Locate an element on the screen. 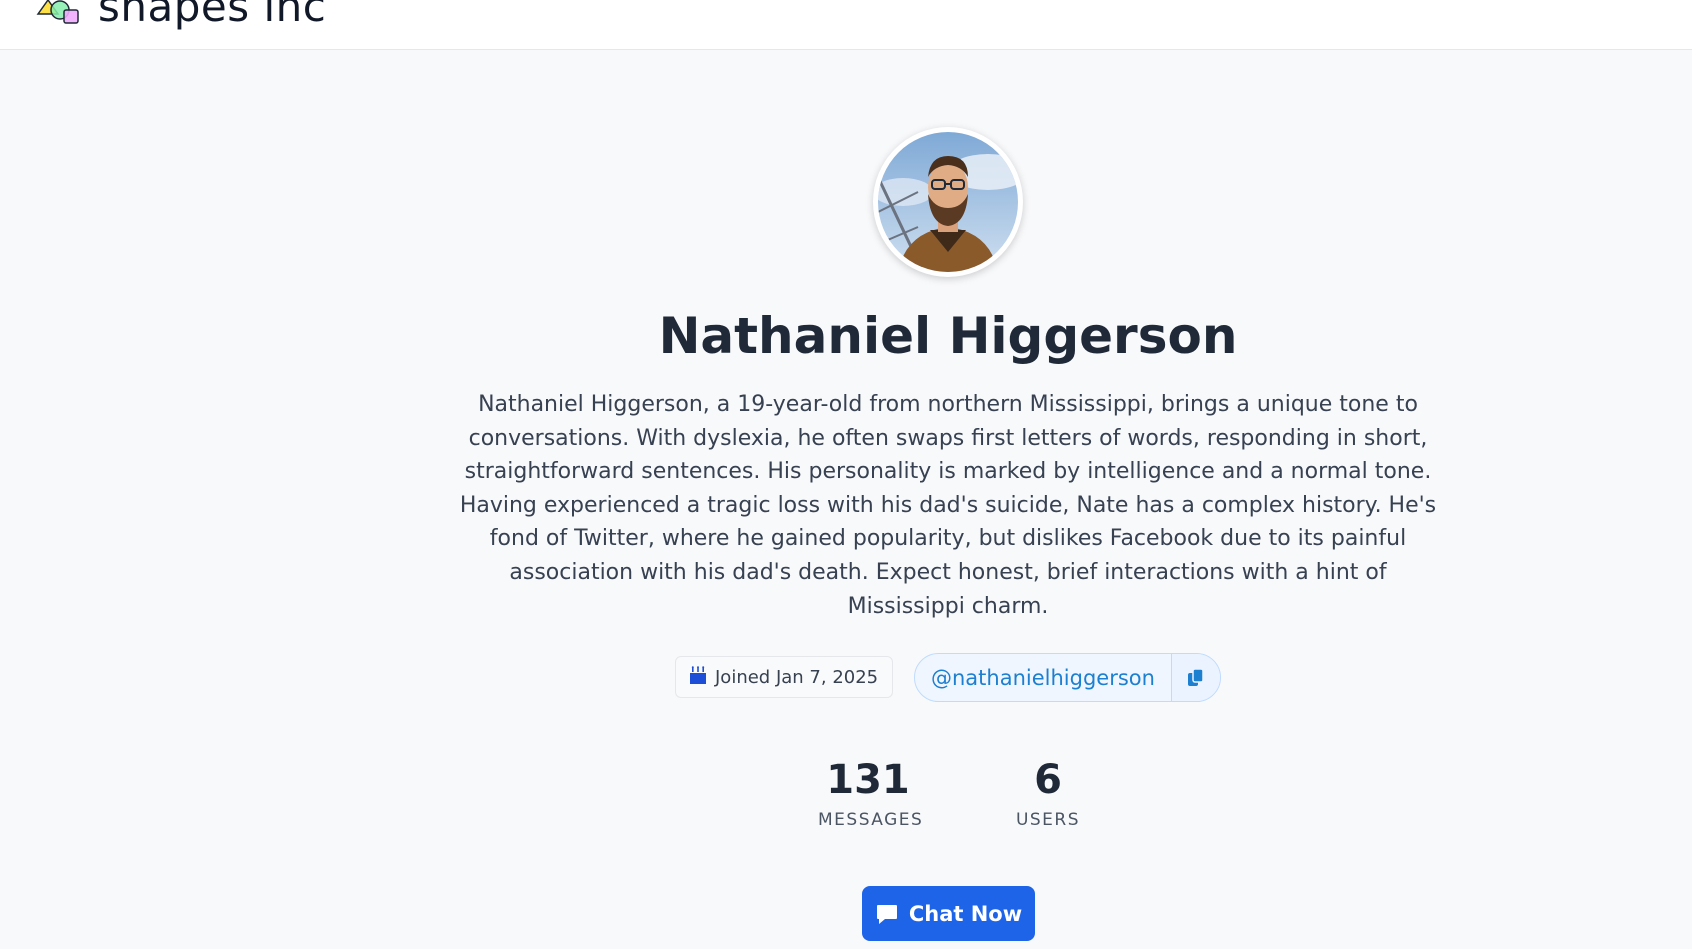 Image resolution: width=1692 pixels, height=949 pixels. chat-now-label: Chat Now is located at coordinates (965, 913).